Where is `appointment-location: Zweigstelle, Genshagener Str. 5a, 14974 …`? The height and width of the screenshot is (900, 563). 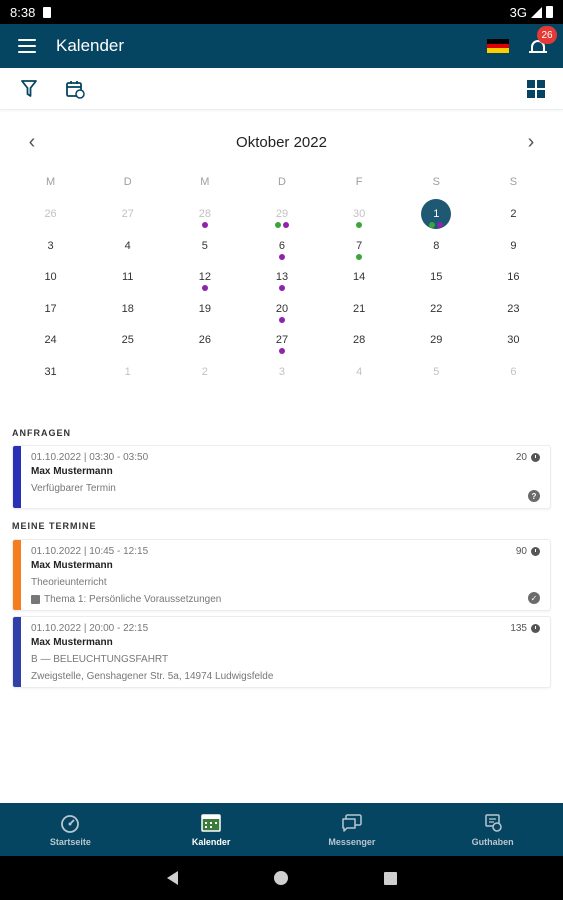 appointment-location: Zweigstelle, Genshagener Str. 5a, 14974 … is located at coordinates (152, 676).